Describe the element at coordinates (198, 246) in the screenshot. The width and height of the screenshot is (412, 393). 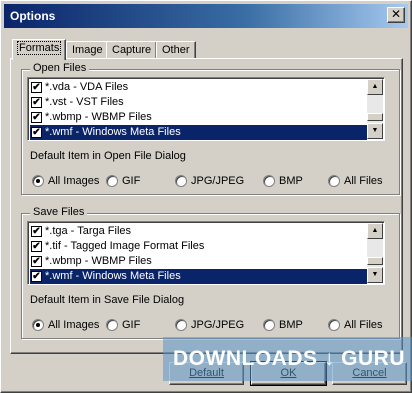
I see `list-item: ✔ *.tif - Tagged Image Format Files` at that location.